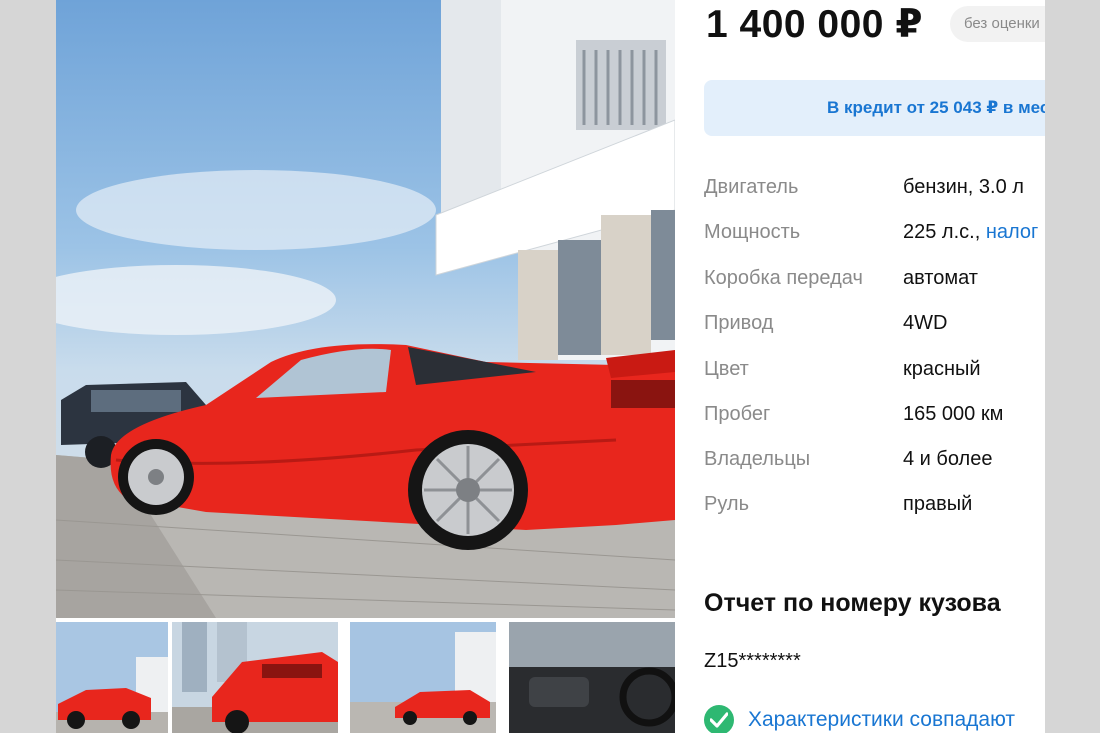 The width and height of the screenshot is (1100, 733). What do you see at coordinates (1012, 232) in the screenshot?
I see `tax-link: налог` at bounding box center [1012, 232].